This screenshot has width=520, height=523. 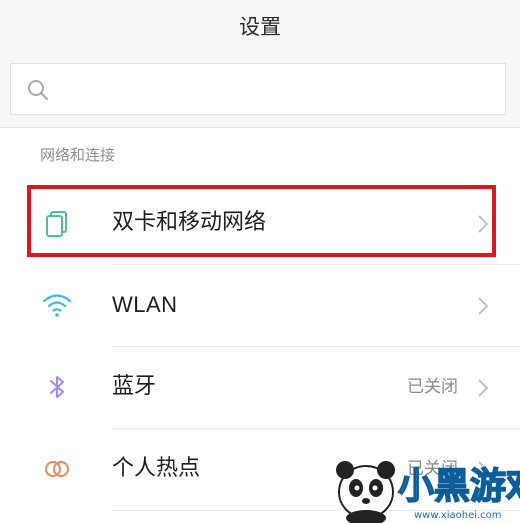 I want to click on row-label: WLAN, so click(x=145, y=304).